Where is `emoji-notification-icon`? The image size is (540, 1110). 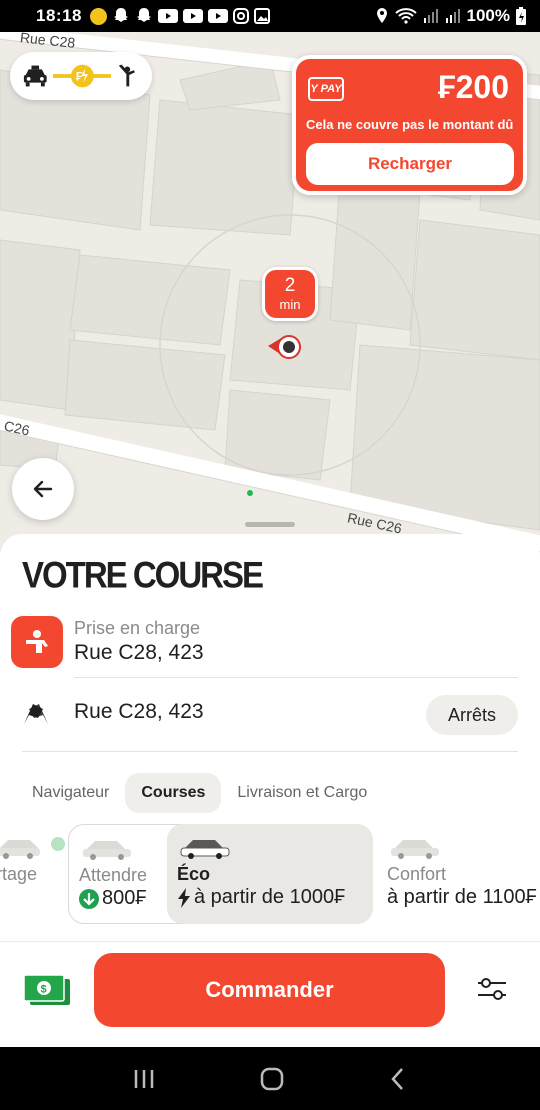 emoji-notification-icon is located at coordinates (98, 16).